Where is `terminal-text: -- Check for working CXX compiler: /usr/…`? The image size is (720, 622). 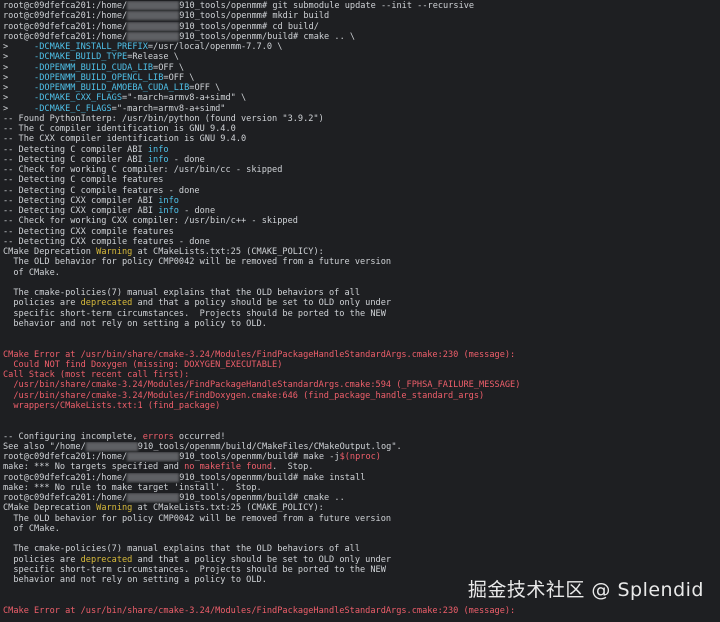
terminal-text: -- Check for working CXX compiler: /usr/… is located at coordinates (150, 221).